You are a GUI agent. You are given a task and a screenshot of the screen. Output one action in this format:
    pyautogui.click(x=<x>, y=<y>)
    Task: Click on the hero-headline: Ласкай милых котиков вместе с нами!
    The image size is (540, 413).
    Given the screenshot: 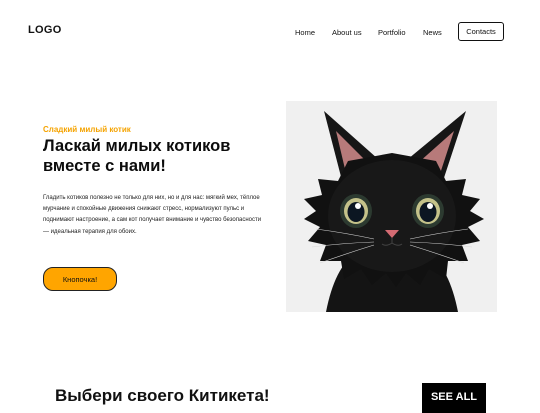 What is the action you would take?
    pyautogui.click(x=137, y=156)
    